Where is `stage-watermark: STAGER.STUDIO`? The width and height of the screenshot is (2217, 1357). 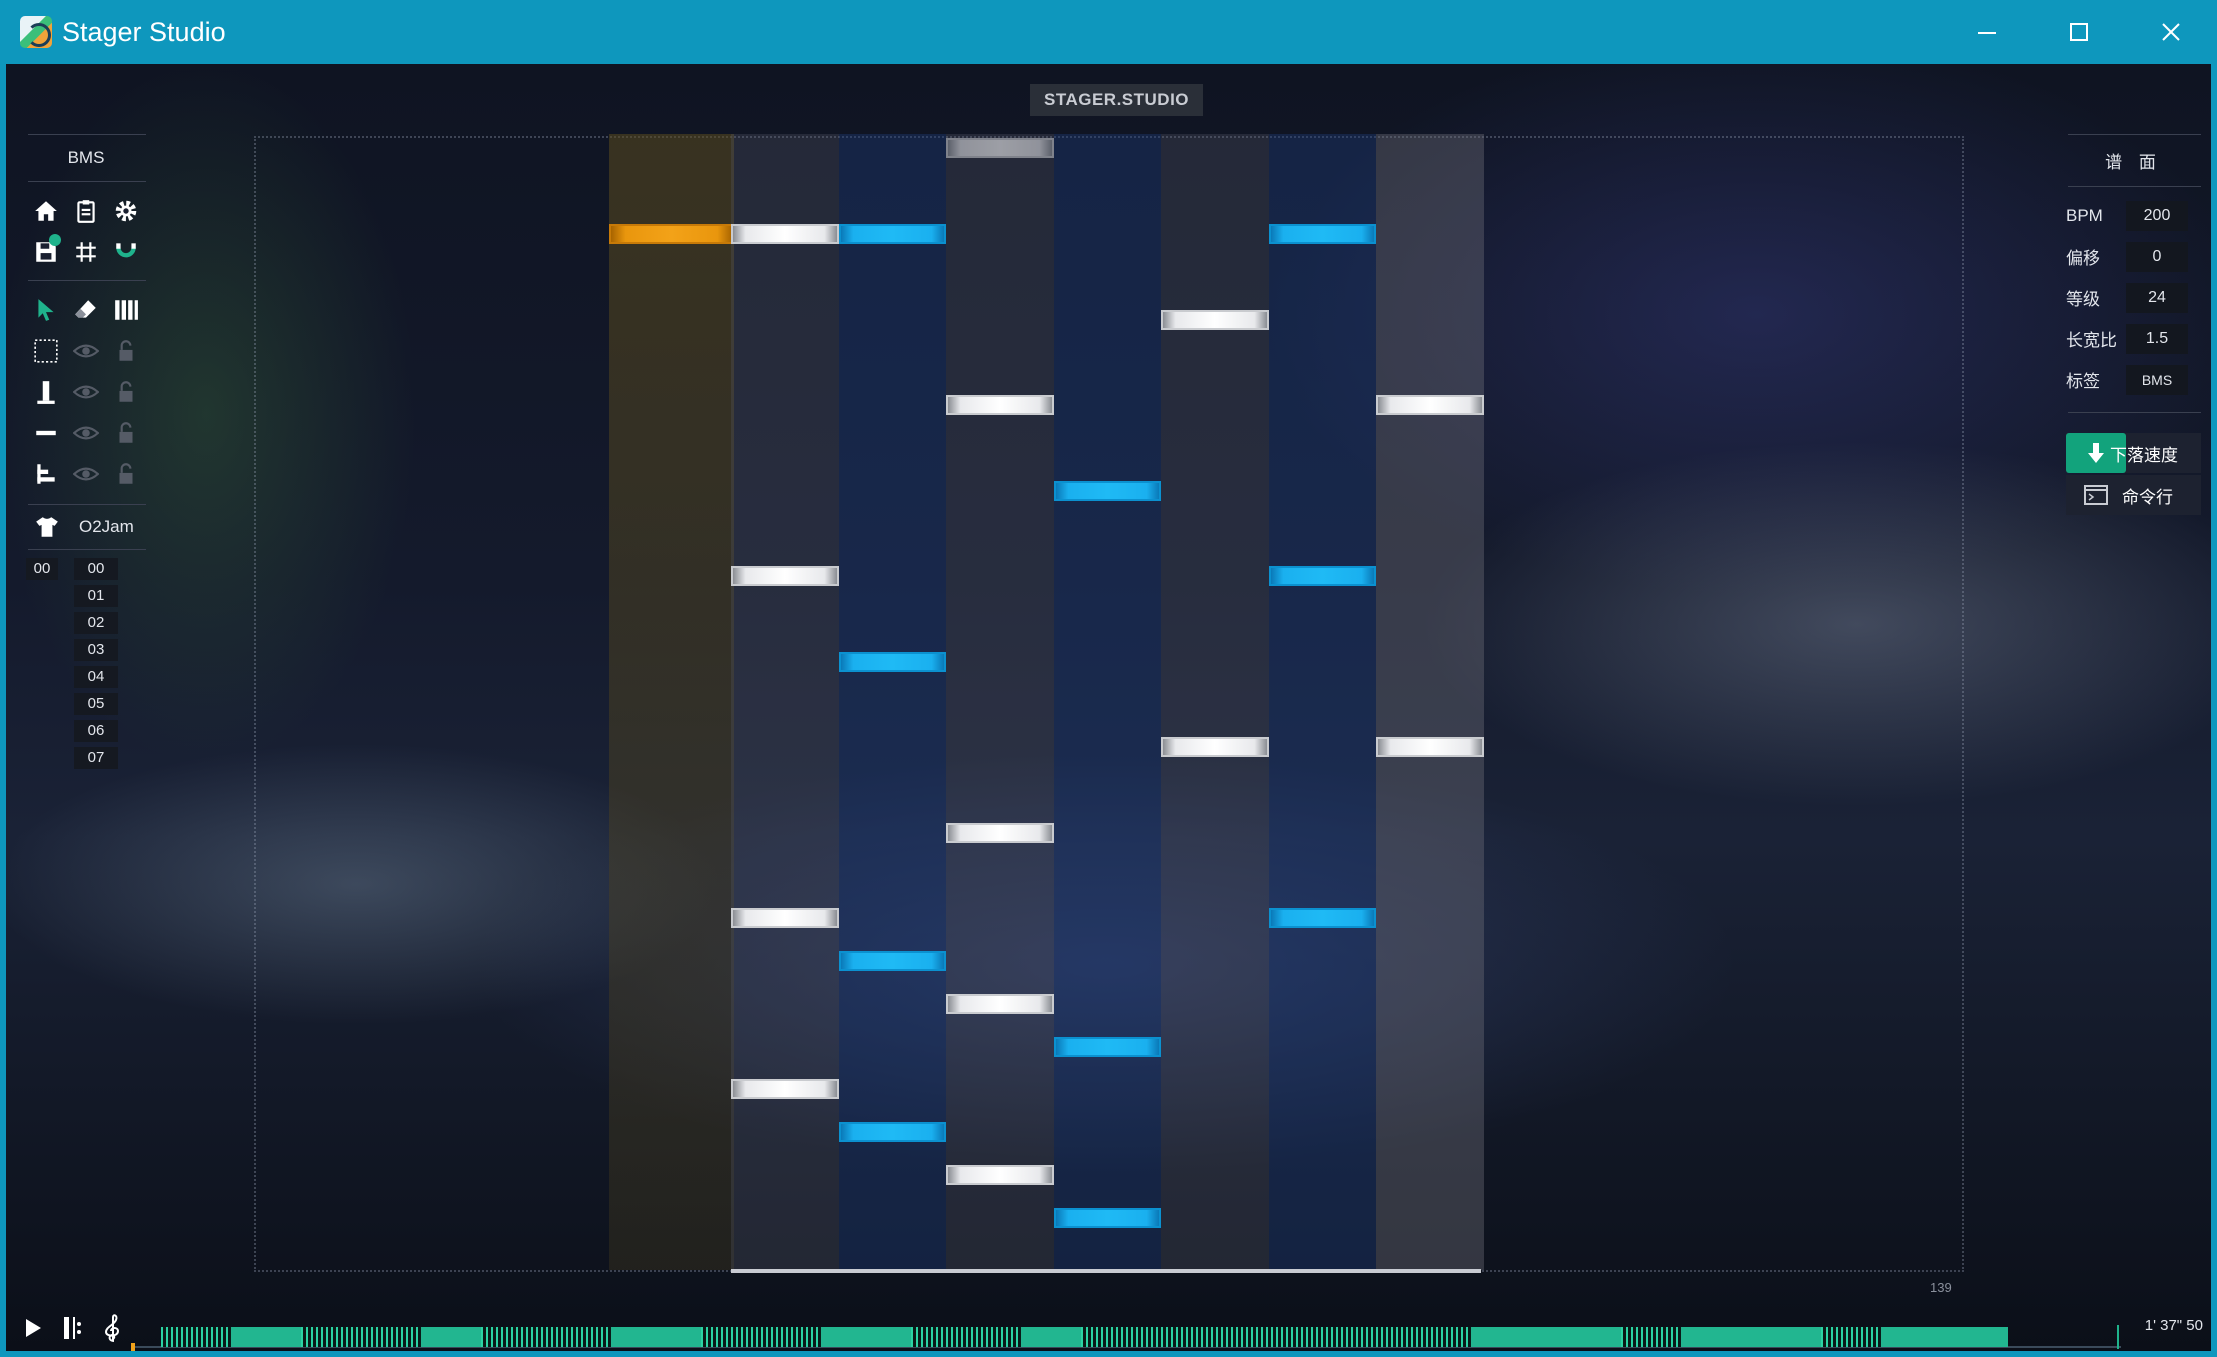
stage-watermark: STAGER.STUDIO is located at coordinates (1117, 100).